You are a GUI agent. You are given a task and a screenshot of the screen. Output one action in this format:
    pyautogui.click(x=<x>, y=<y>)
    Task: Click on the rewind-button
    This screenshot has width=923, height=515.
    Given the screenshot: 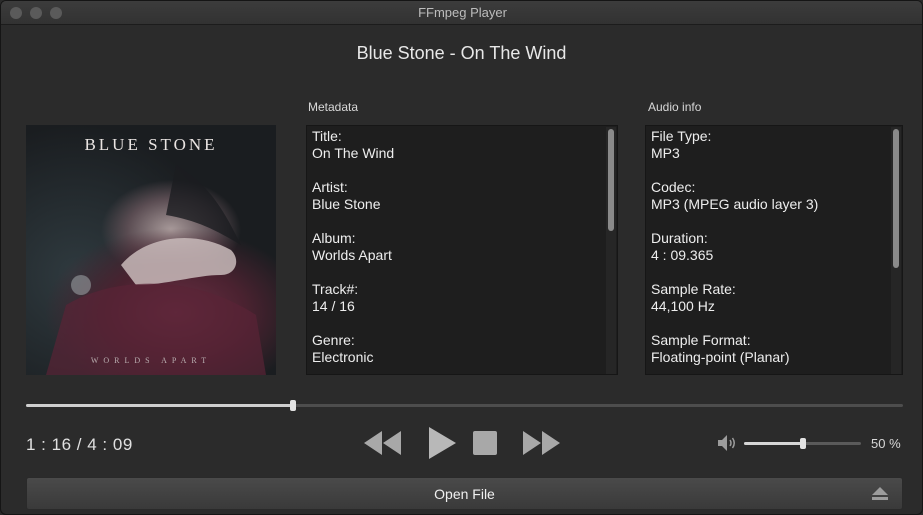 What is the action you would take?
    pyautogui.click(x=383, y=445)
    